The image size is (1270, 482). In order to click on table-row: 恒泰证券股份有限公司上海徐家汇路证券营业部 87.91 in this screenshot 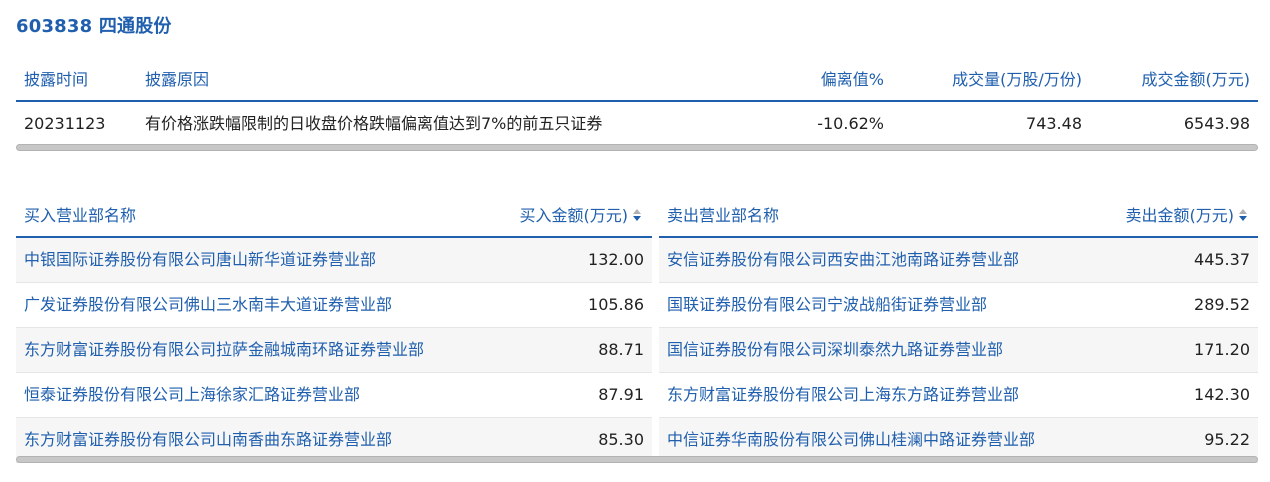, I will do `click(334, 395)`.